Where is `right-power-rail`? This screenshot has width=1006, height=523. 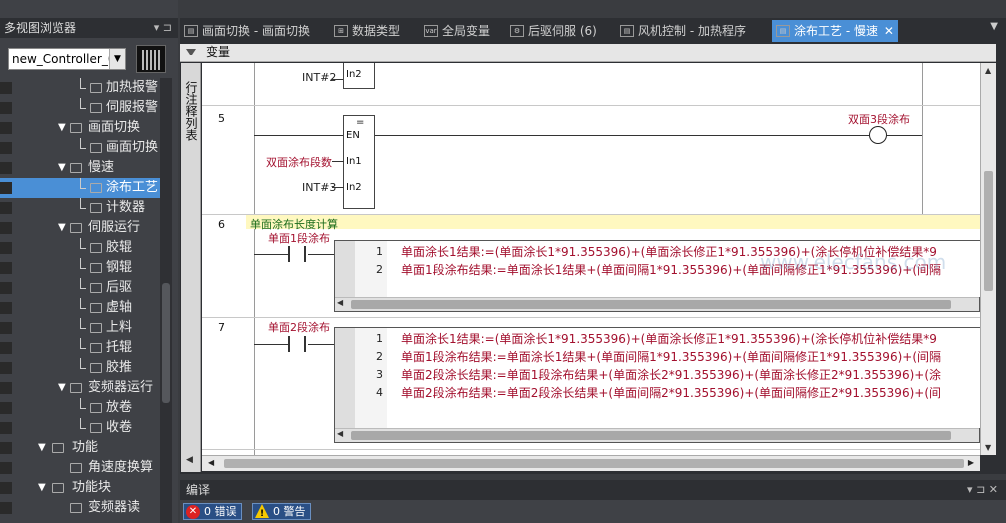 right-power-rail is located at coordinates (922, 140).